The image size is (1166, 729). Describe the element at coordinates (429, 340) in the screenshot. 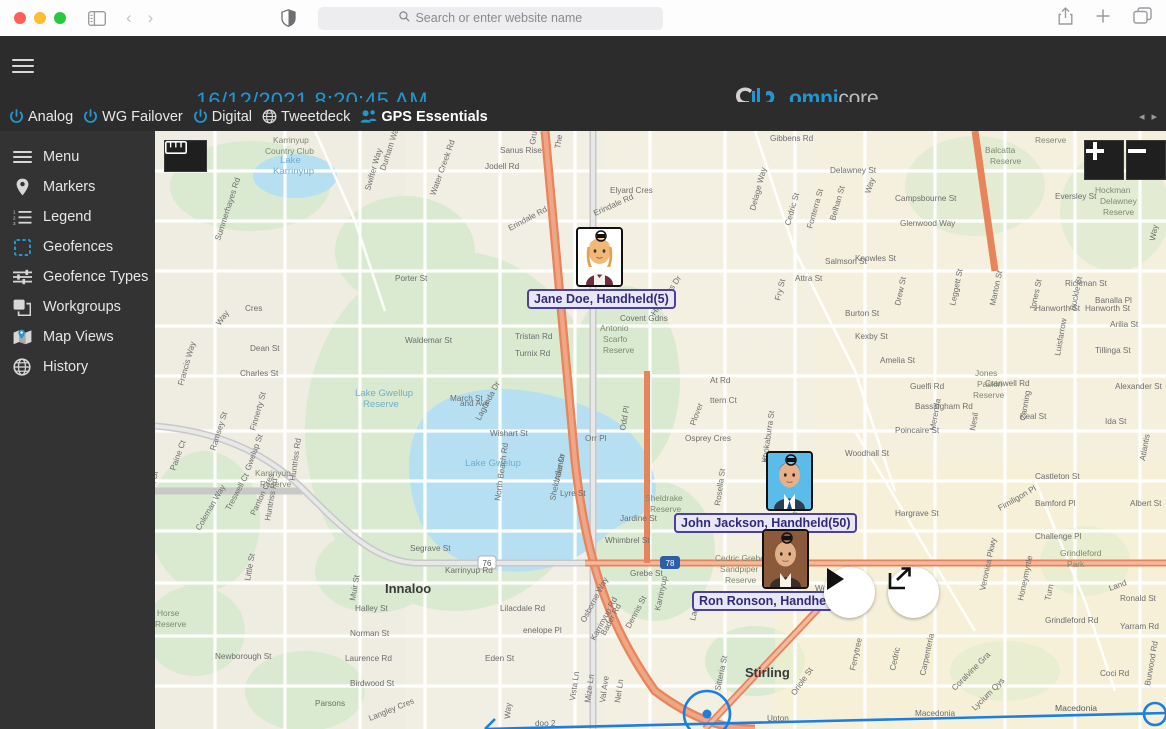

I see `svg-text: Waldemar St` at that location.